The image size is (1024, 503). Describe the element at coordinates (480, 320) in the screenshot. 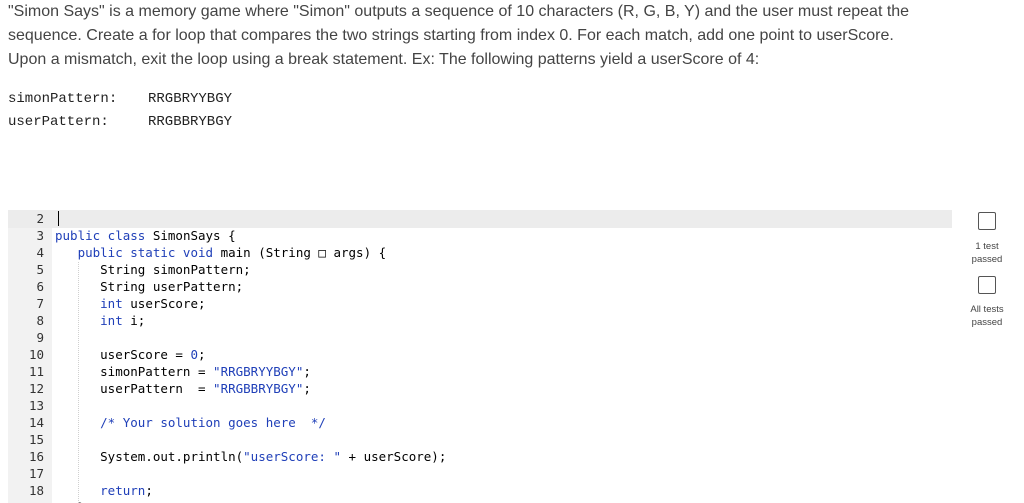

I see `code-line: 8 int i;` at that location.